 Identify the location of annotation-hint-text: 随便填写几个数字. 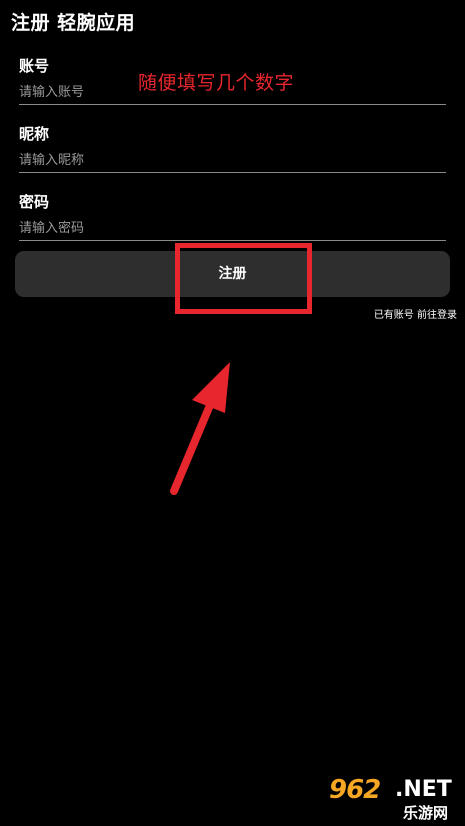
(216, 83).